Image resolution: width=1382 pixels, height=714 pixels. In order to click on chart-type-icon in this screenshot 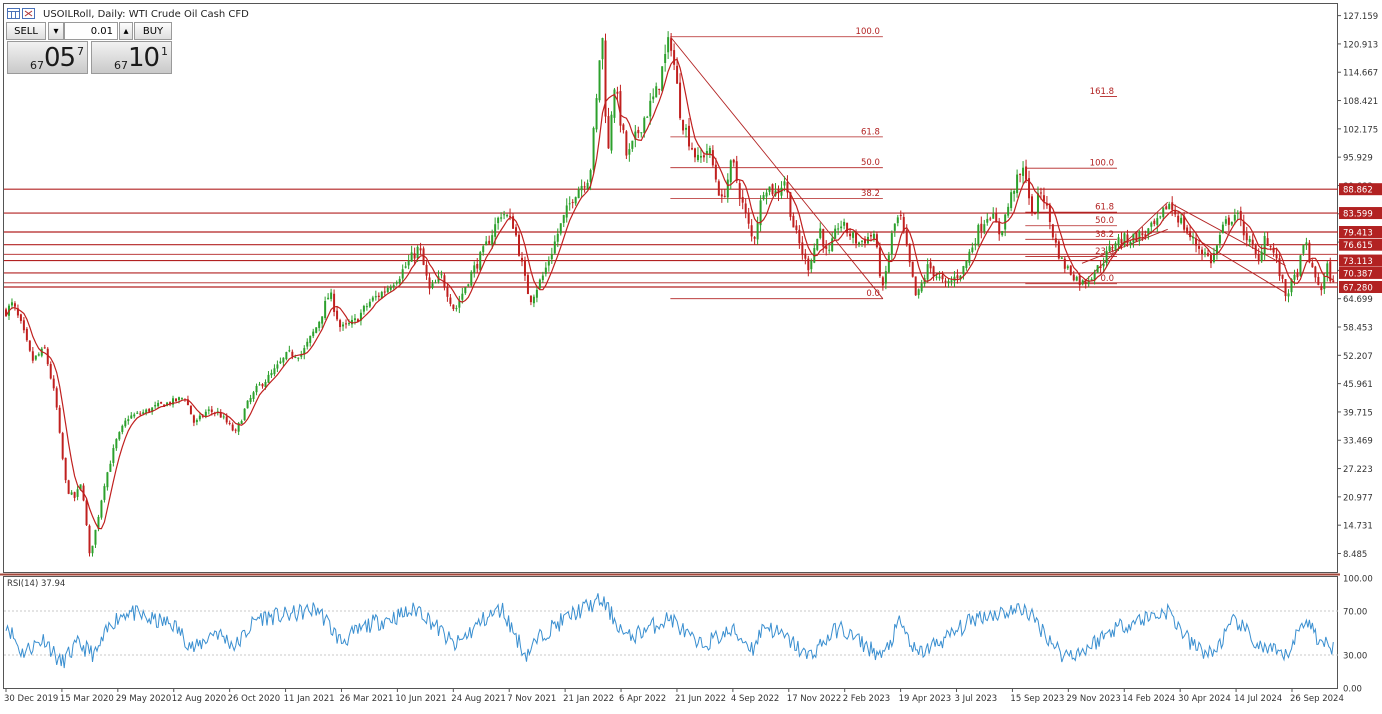, I will do `click(13, 13)`.